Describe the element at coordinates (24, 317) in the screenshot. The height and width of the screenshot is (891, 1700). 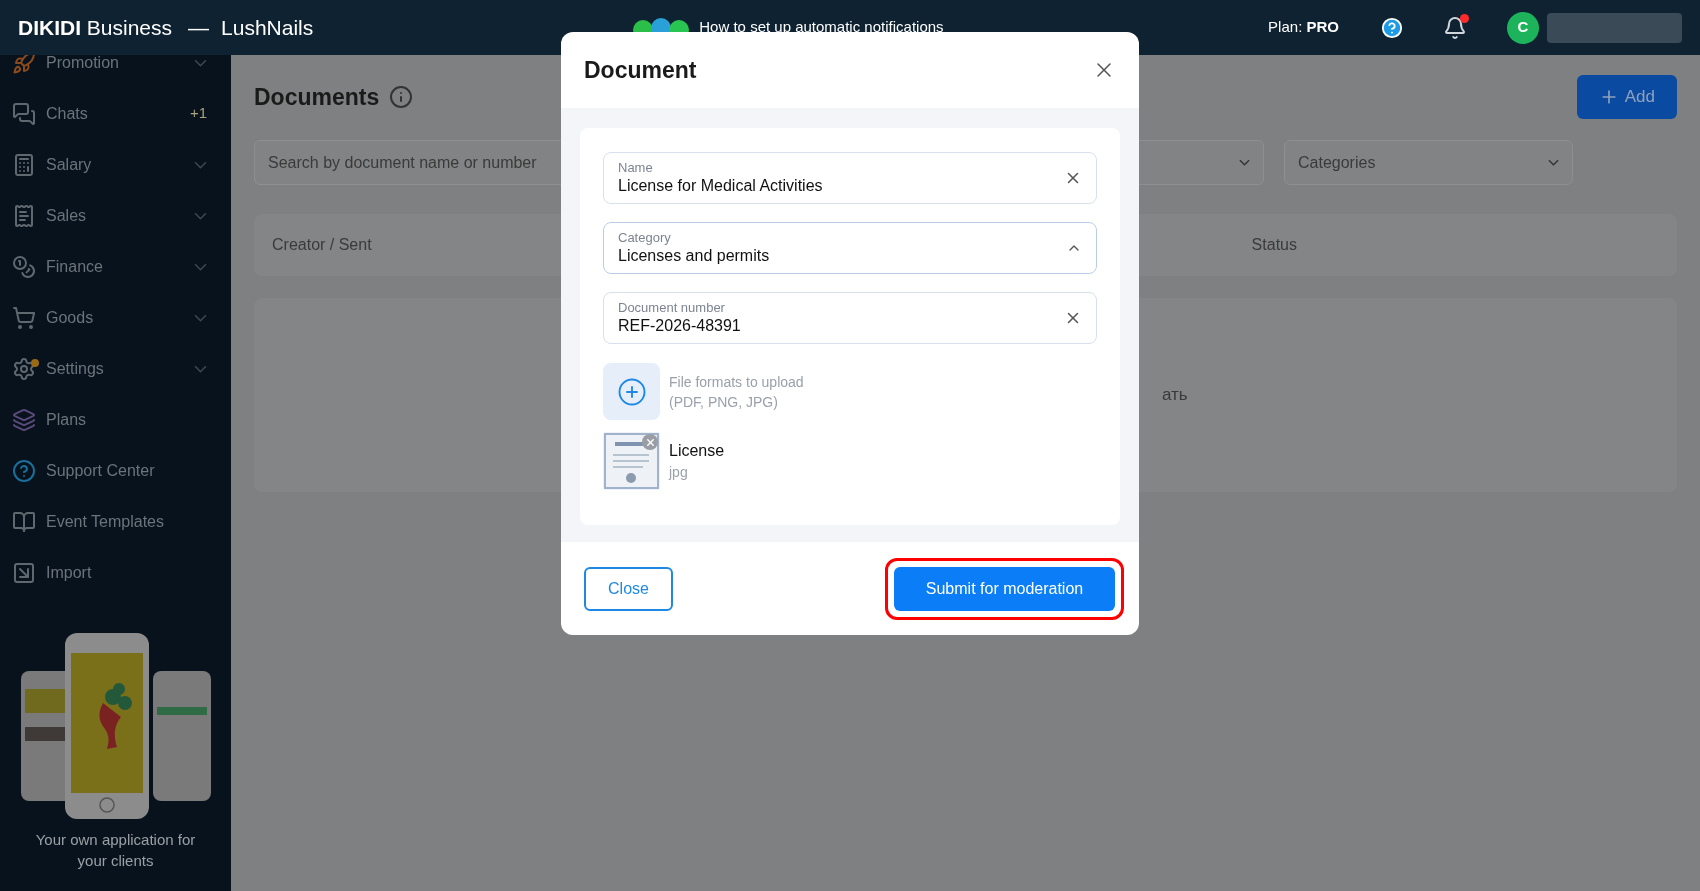
I see `cart-icon` at that location.